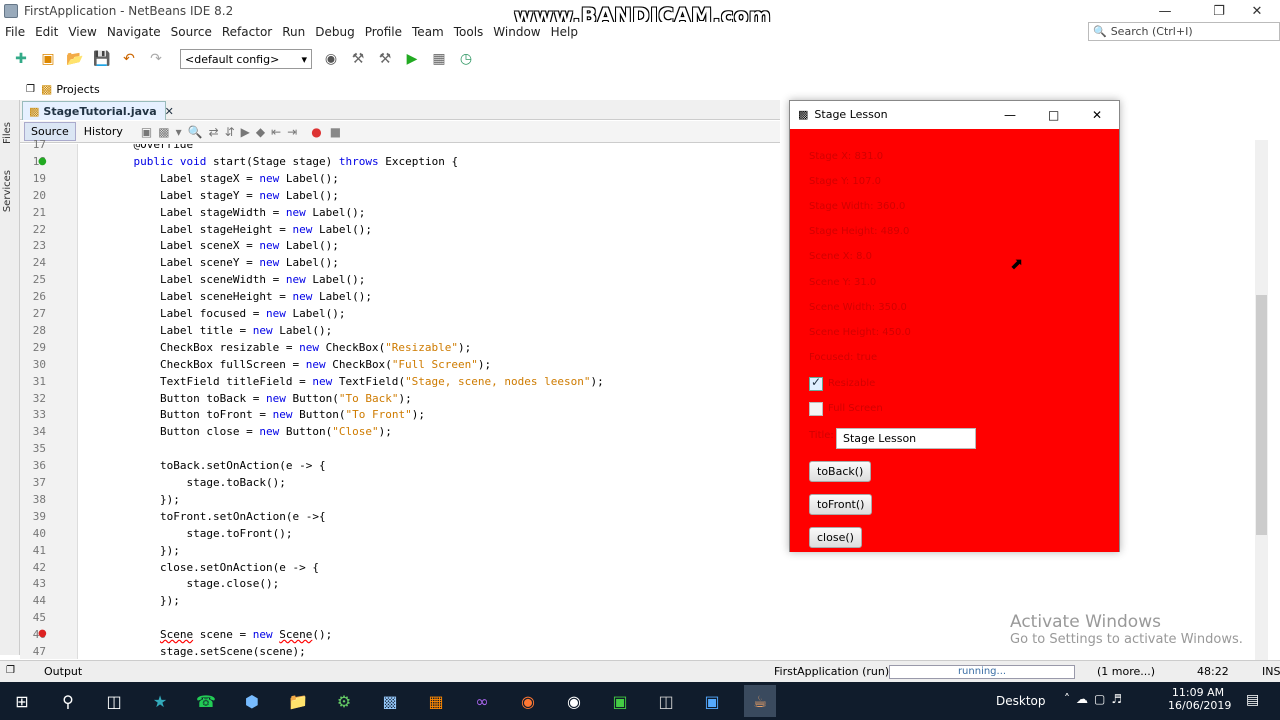 Image resolution: width=1280 pixels, height=720 pixels. I want to click on projects-icon: ▩, so click(46, 89).